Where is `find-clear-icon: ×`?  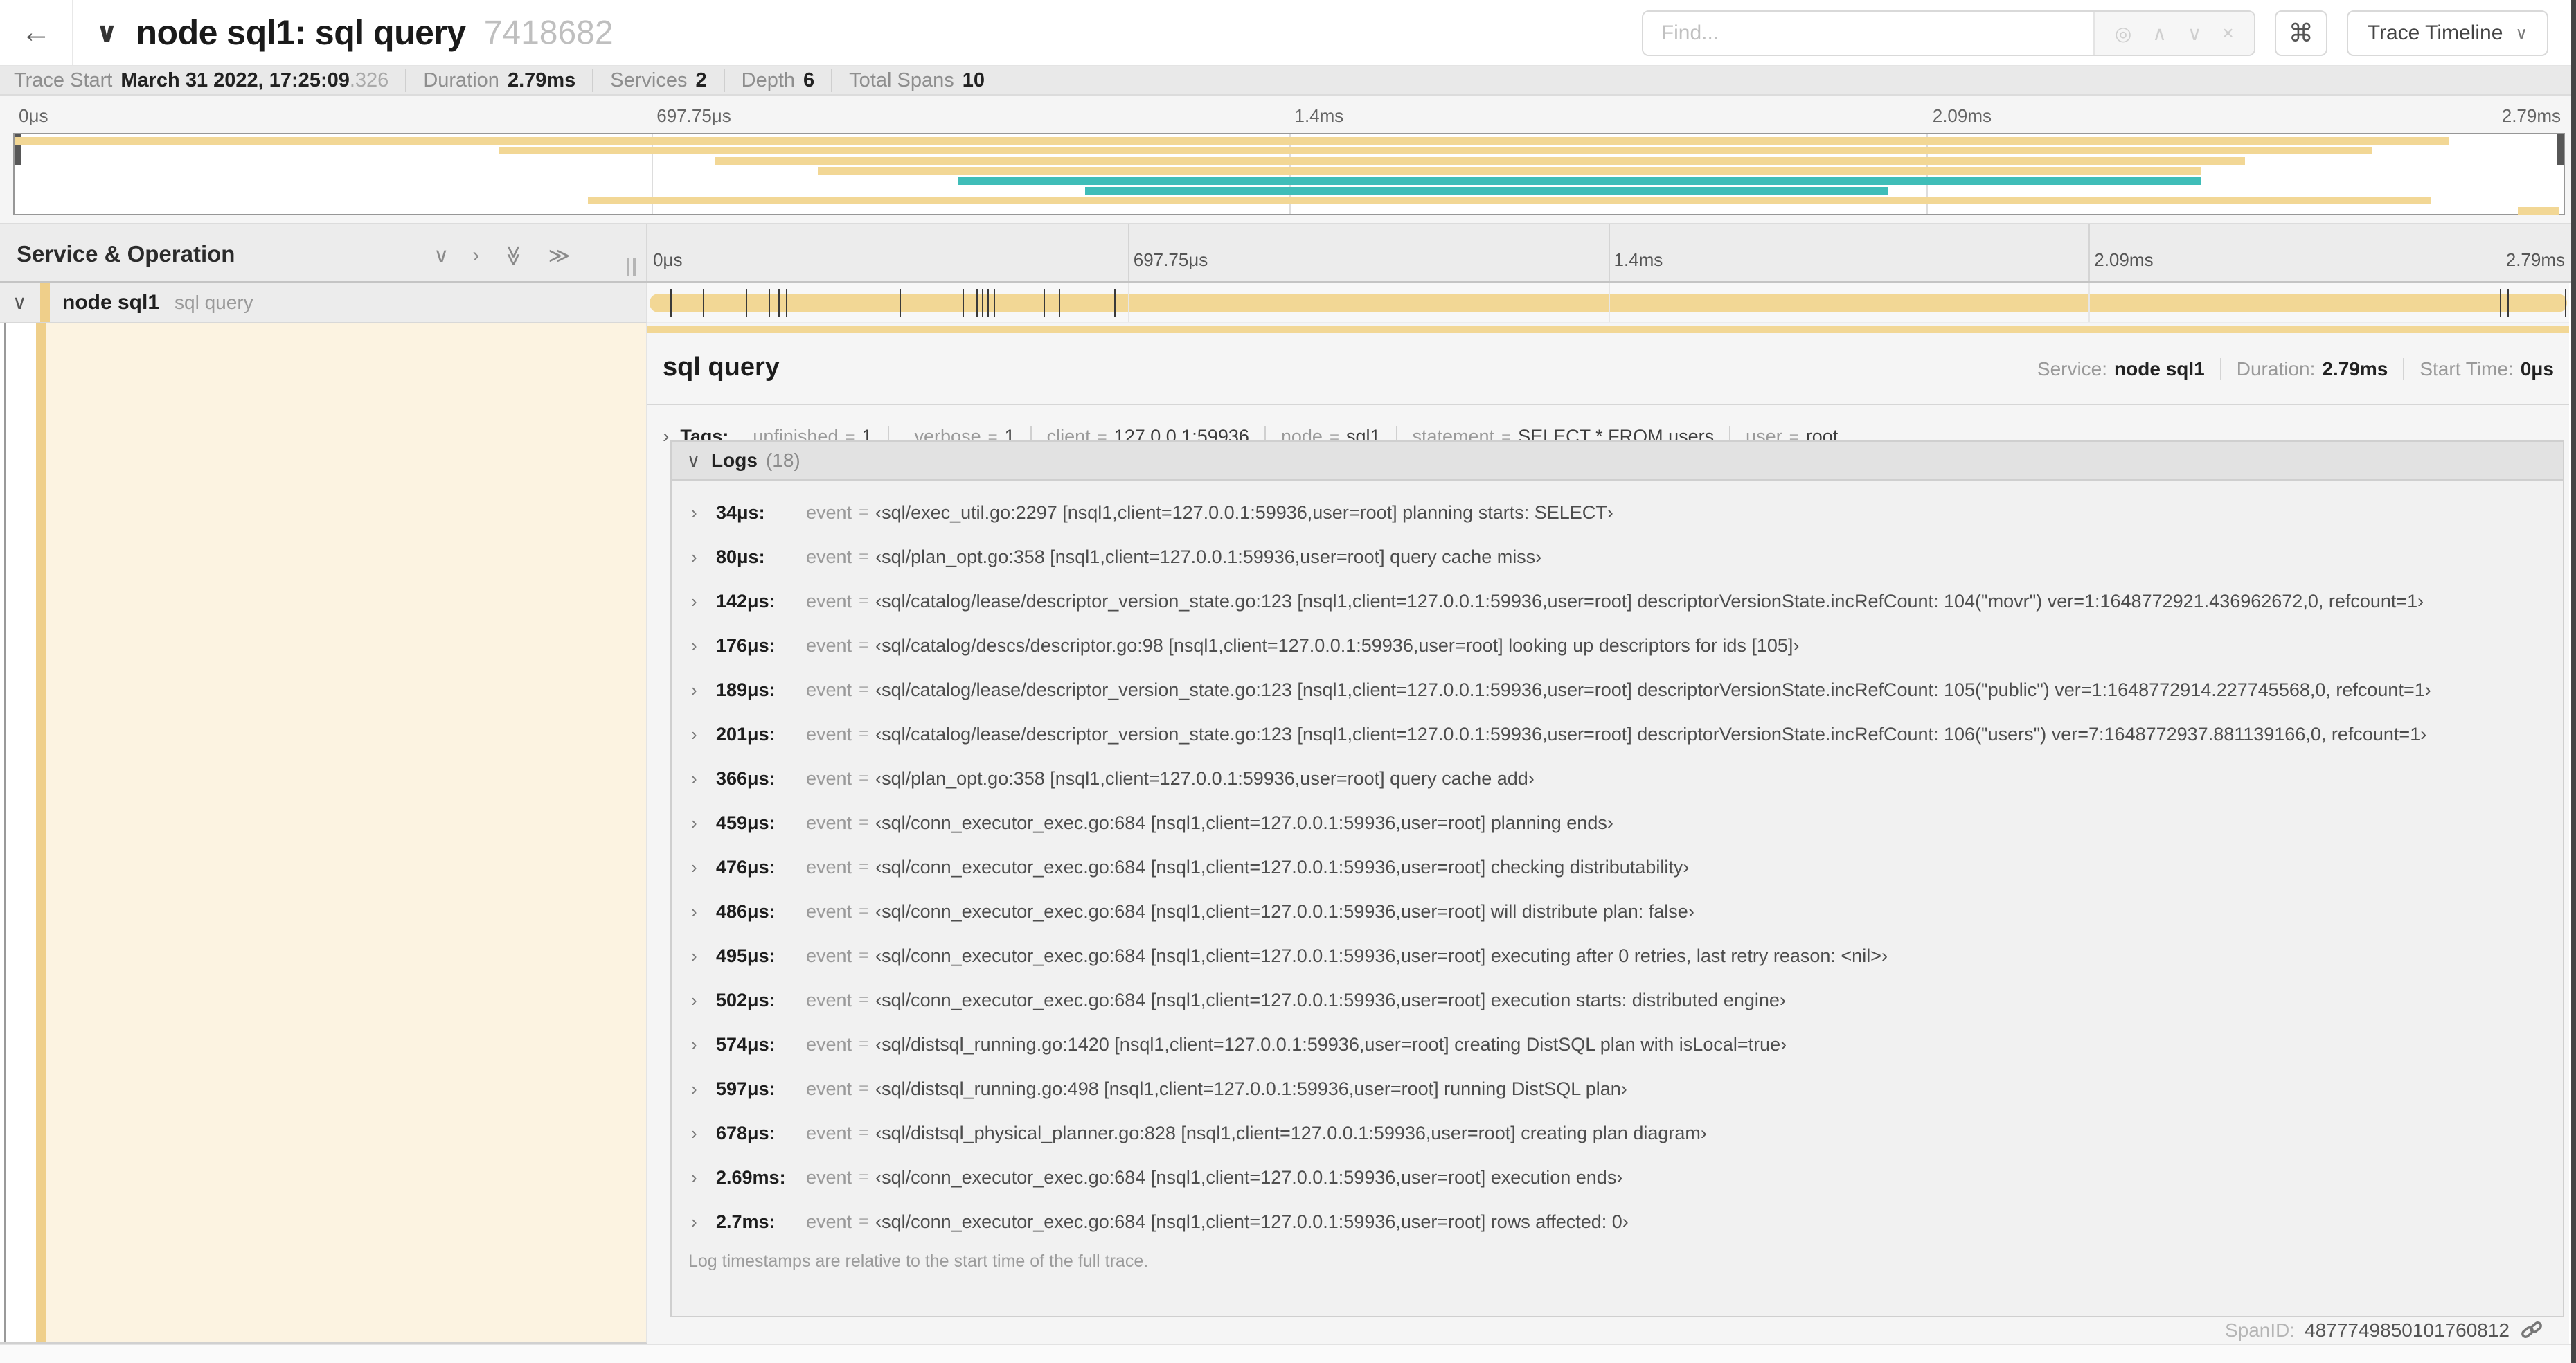
find-clear-icon: × is located at coordinates (2227, 33).